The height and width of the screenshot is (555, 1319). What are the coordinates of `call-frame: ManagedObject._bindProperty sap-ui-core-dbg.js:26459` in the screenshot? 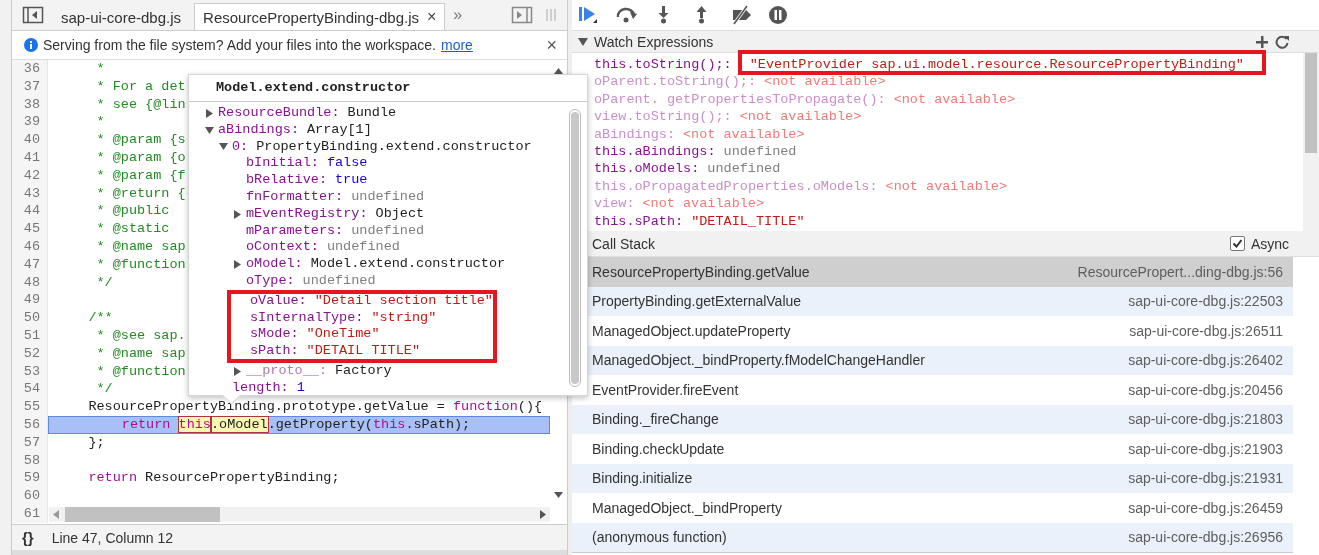 It's located at (932, 508).